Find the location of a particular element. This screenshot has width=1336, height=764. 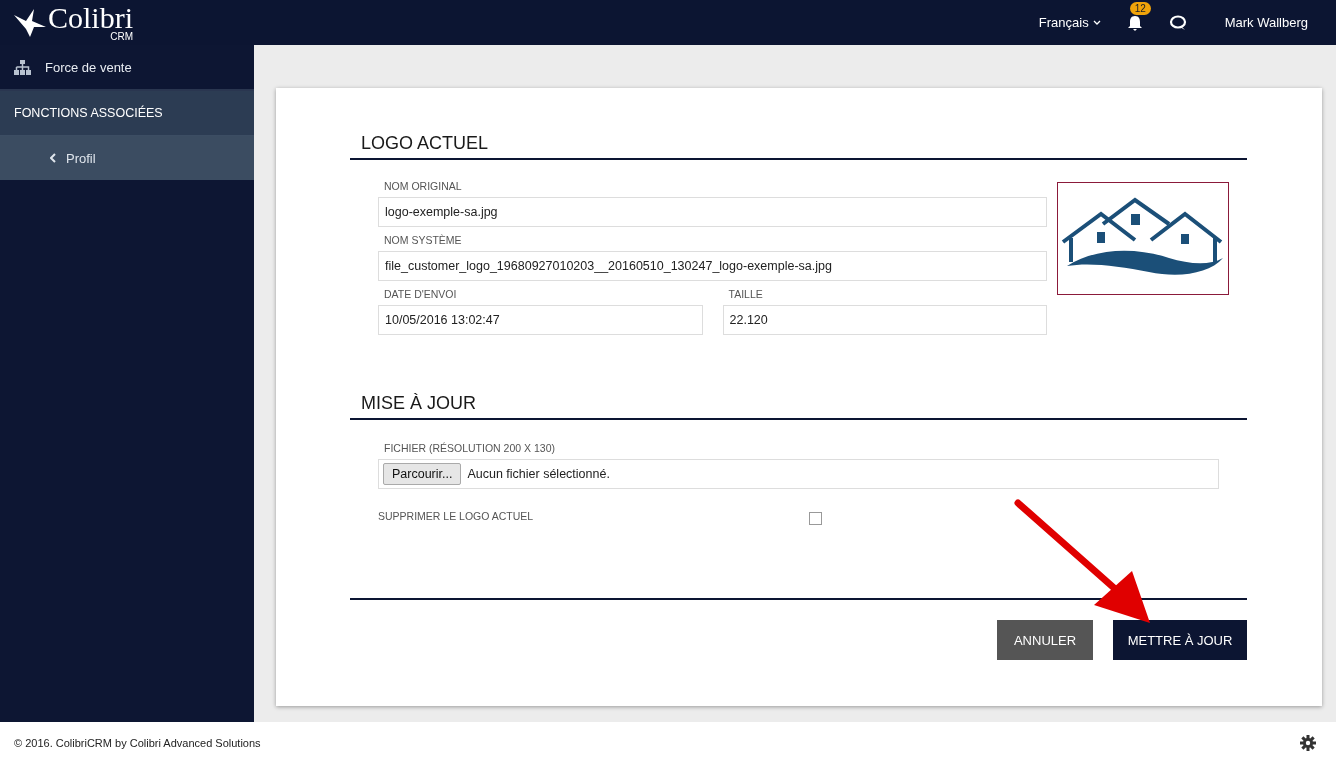

input-field: 22.120 is located at coordinates (884, 320).